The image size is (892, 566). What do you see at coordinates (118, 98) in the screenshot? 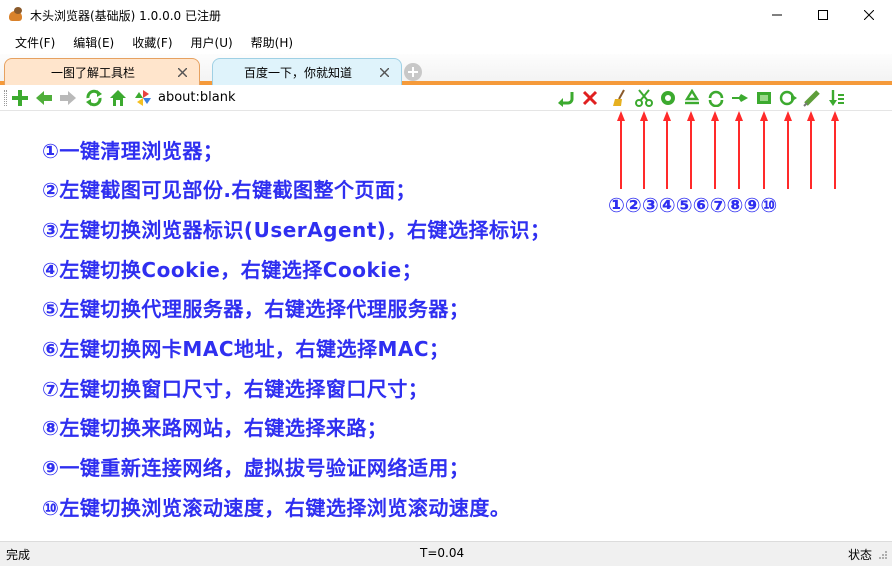
I see `home-icon` at bounding box center [118, 98].